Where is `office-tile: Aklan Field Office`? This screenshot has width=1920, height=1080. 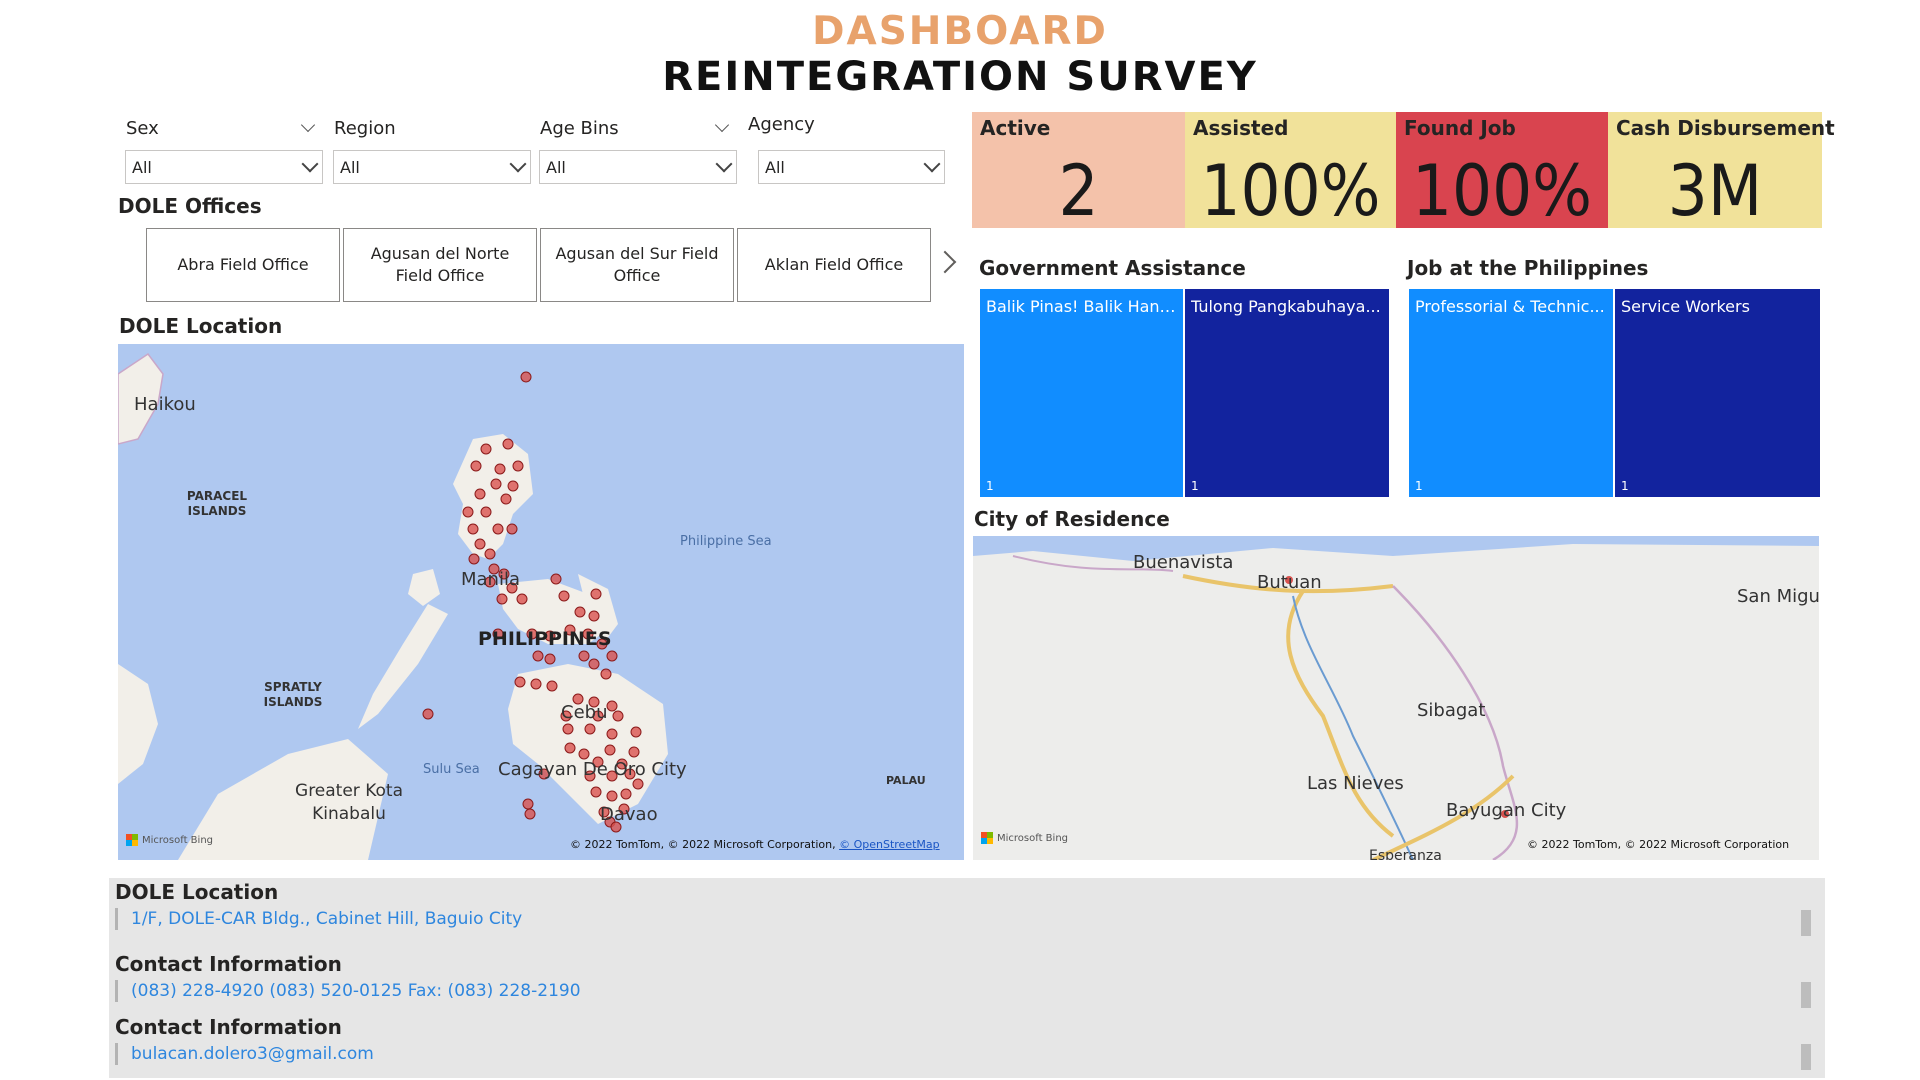 office-tile: Aklan Field Office is located at coordinates (834, 265).